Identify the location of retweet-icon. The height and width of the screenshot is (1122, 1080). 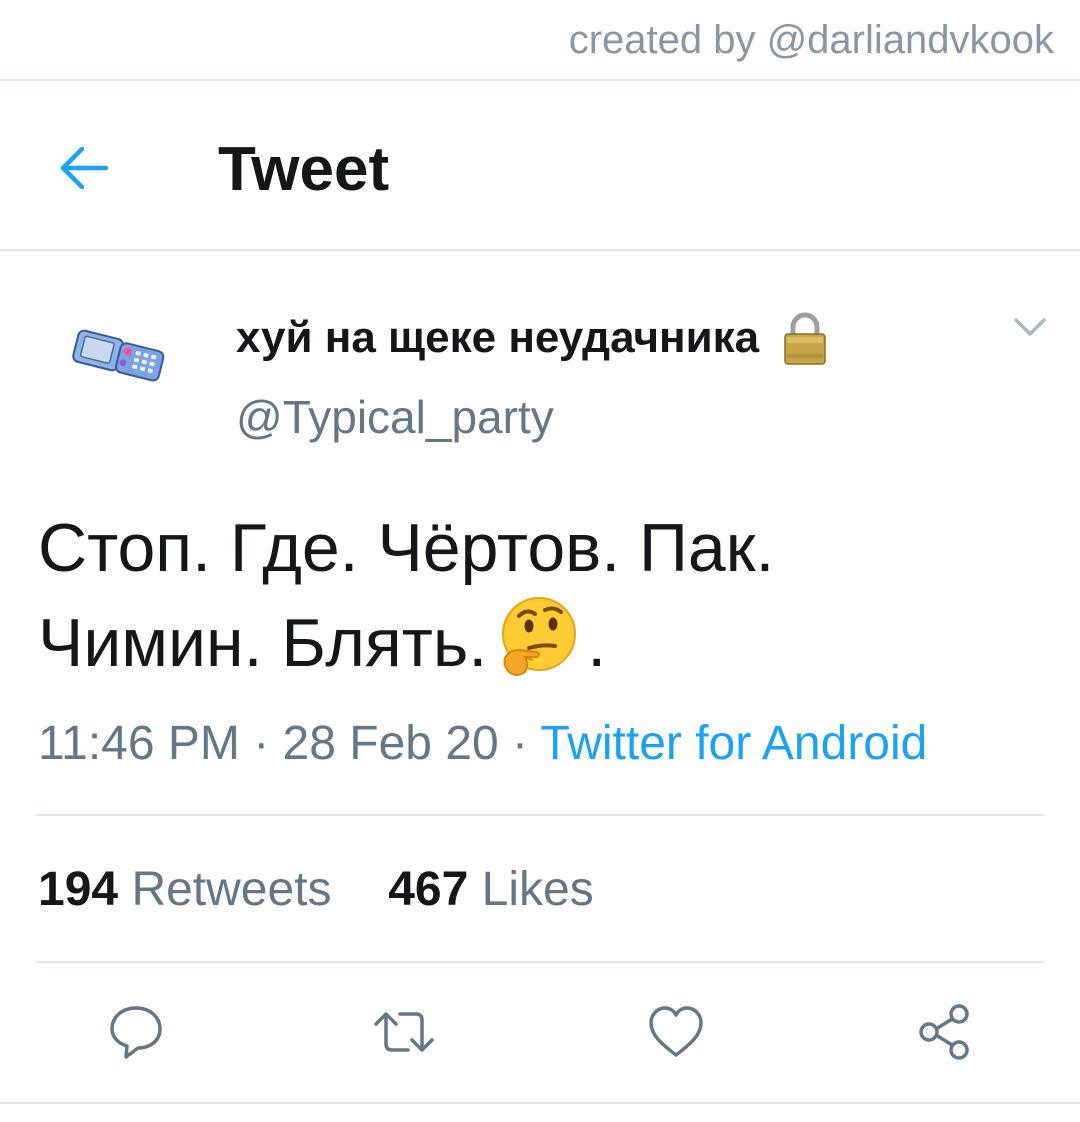
(404, 1032).